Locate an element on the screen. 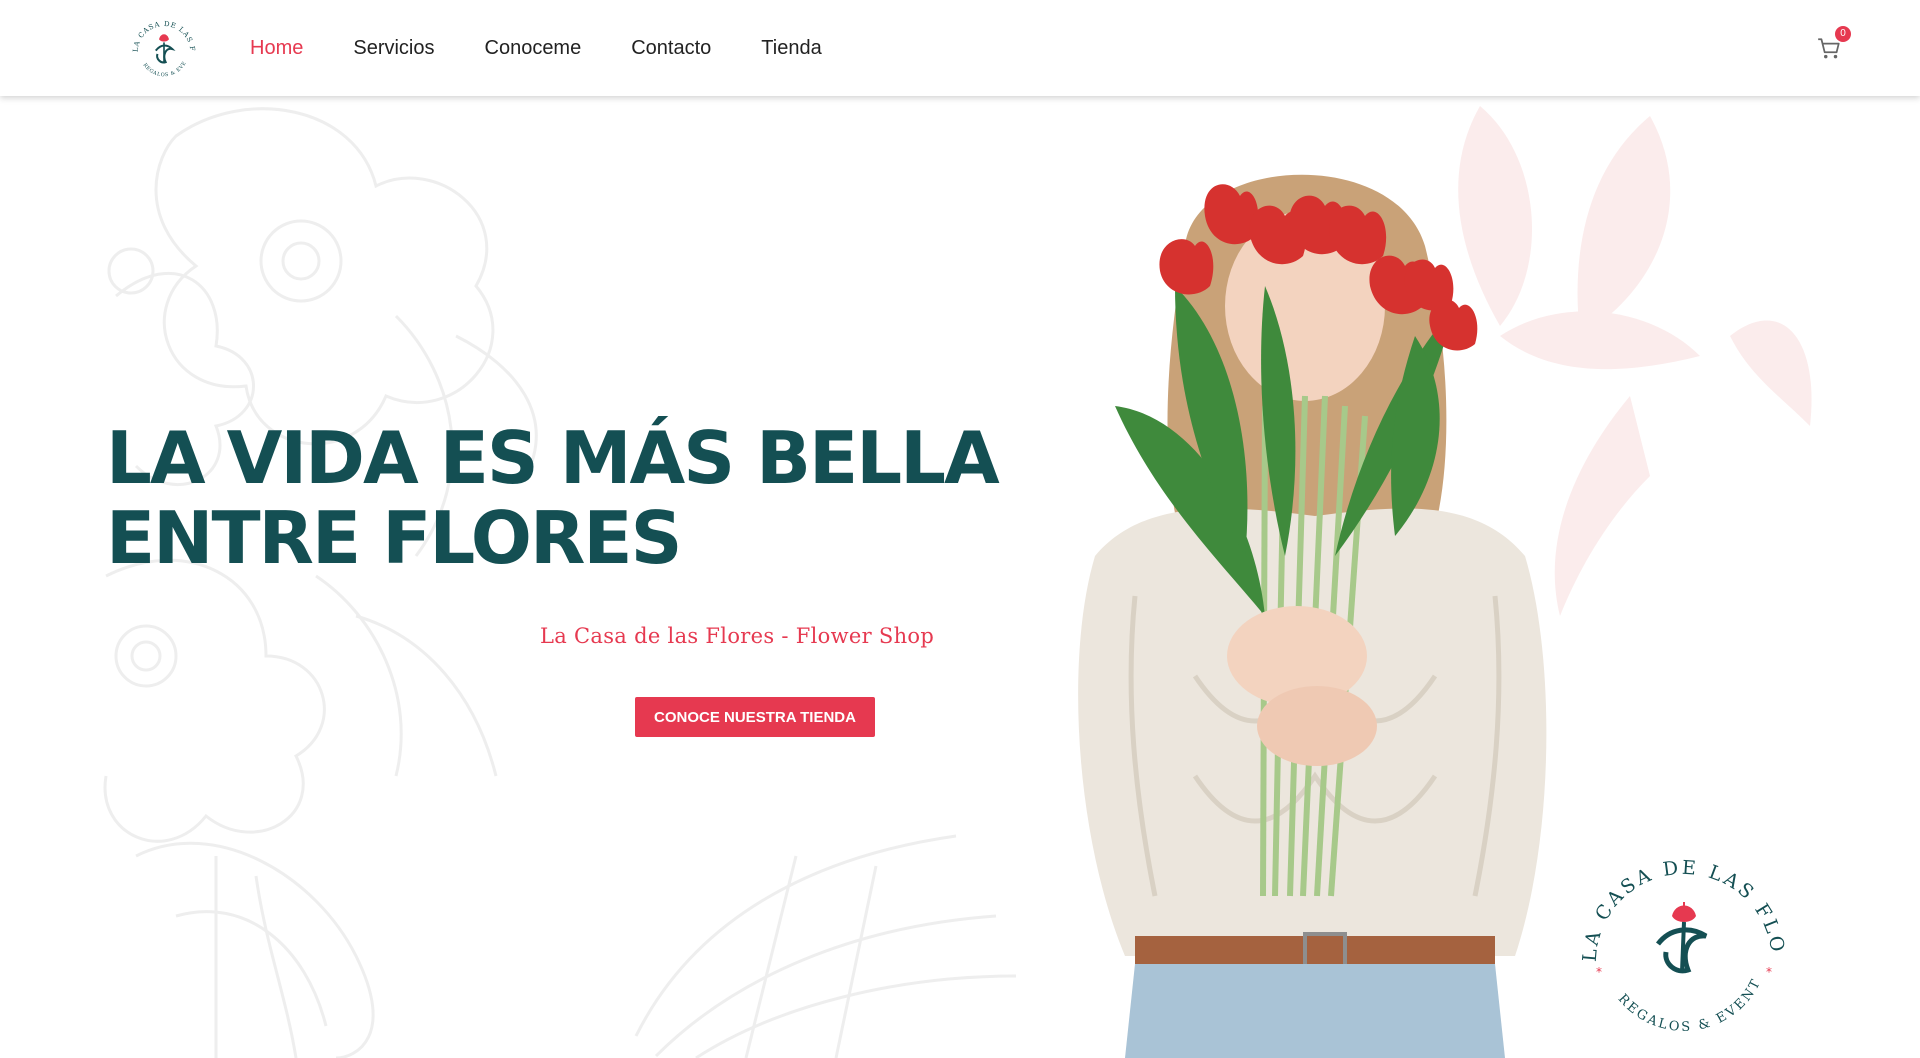 The image size is (1920, 1058). cart-count-badge: 0 is located at coordinates (1843, 34).